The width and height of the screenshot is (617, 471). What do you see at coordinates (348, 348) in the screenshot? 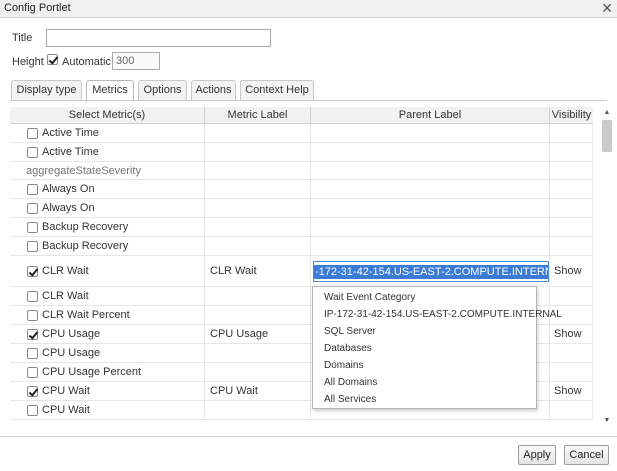
I see `dropdown-option: Databases` at bounding box center [348, 348].